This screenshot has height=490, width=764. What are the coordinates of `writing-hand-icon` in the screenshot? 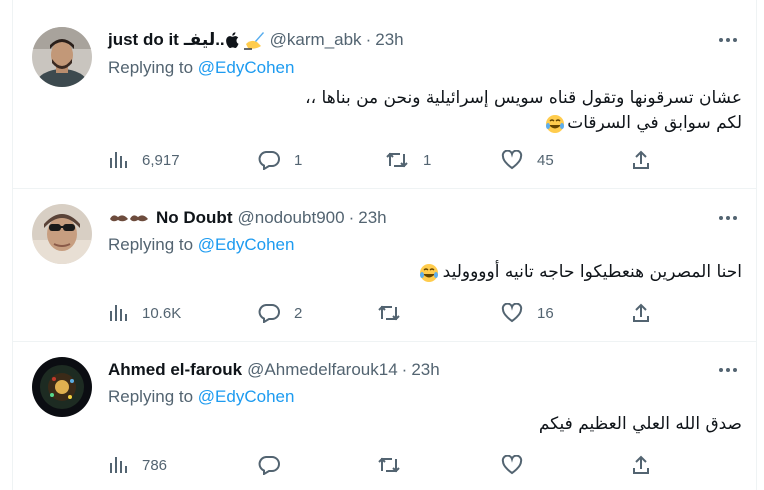 It's located at (253, 41).